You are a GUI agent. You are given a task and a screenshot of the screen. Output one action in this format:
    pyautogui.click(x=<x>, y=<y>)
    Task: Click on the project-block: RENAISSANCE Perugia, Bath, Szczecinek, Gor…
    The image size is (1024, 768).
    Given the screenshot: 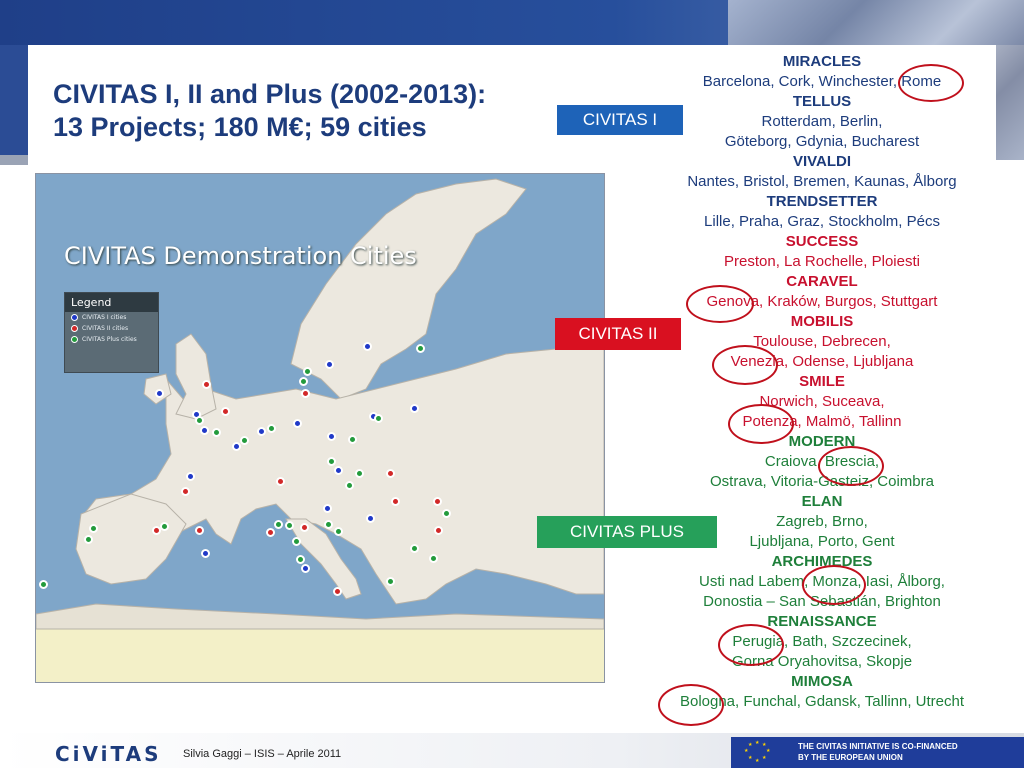 What is the action you would take?
    pyautogui.click(x=822, y=642)
    